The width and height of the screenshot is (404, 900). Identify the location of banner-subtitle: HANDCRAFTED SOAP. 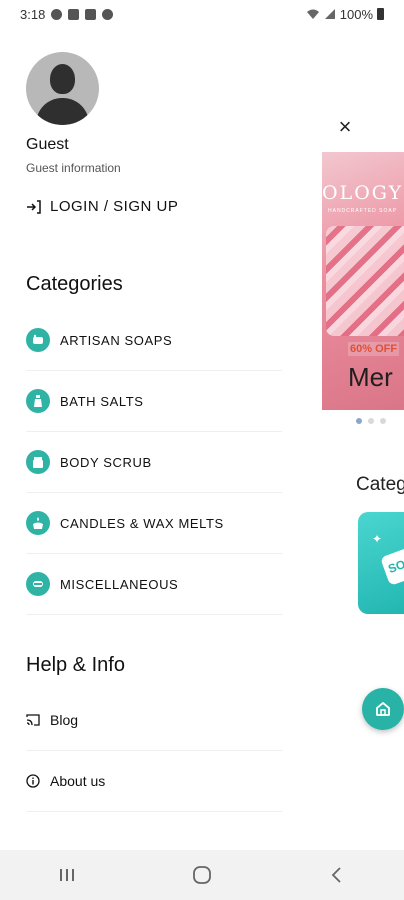
(363, 211).